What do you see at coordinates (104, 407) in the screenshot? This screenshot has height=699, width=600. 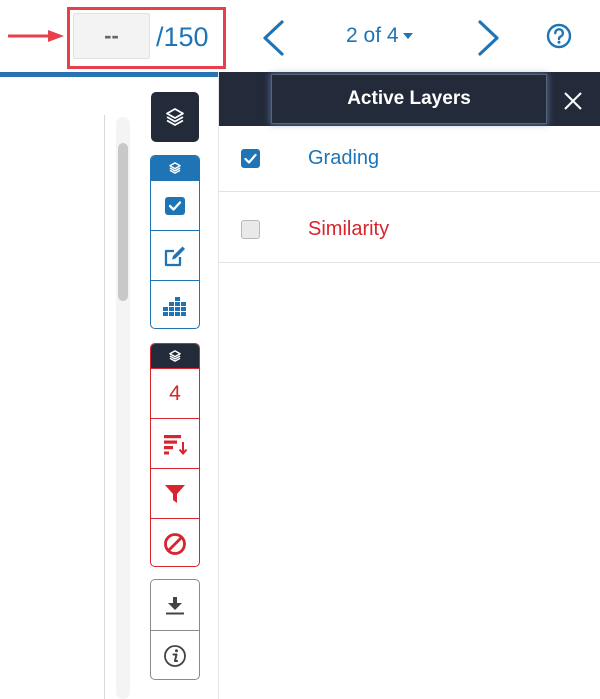 I see `document-edge` at bounding box center [104, 407].